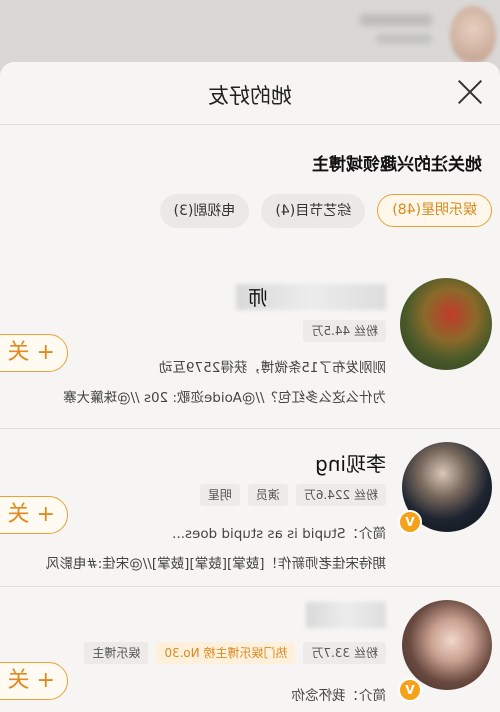 The image size is (500, 712). What do you see at coordinates (226, 653) in the screenshot?
I see `ranking-tag: 热门娱乐博主榜 No.30` at bounding box center [226, 653].